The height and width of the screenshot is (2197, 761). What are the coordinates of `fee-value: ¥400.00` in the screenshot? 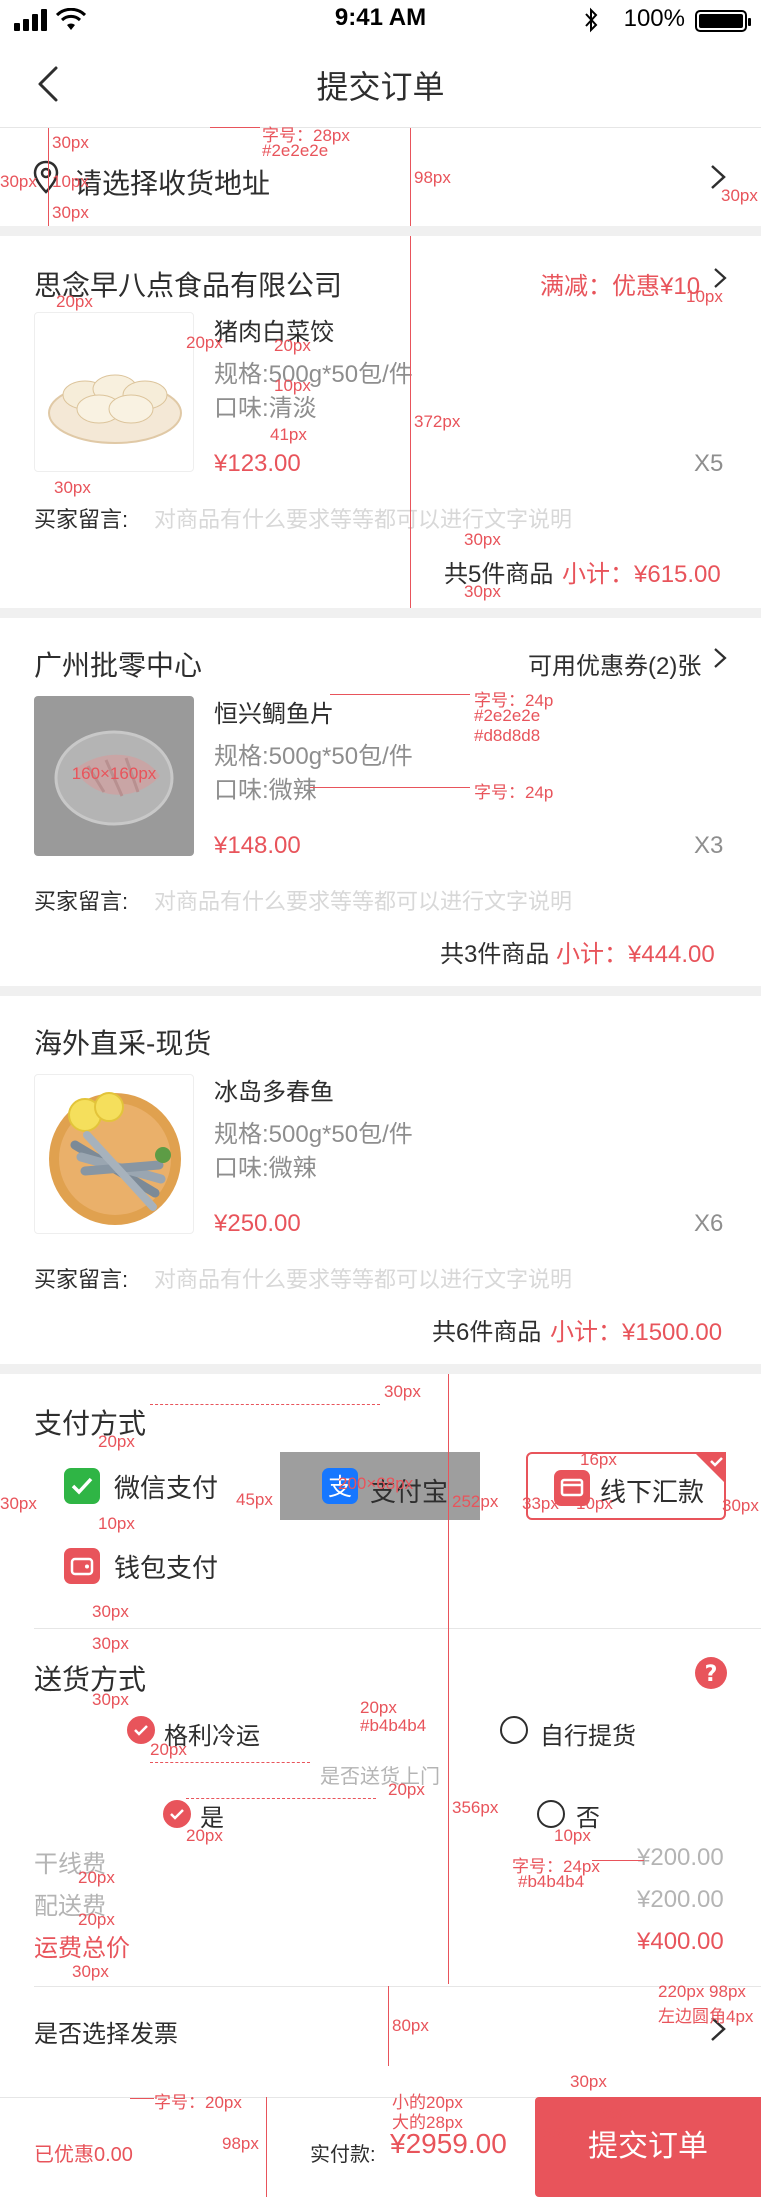 It's located at (680, 1941).